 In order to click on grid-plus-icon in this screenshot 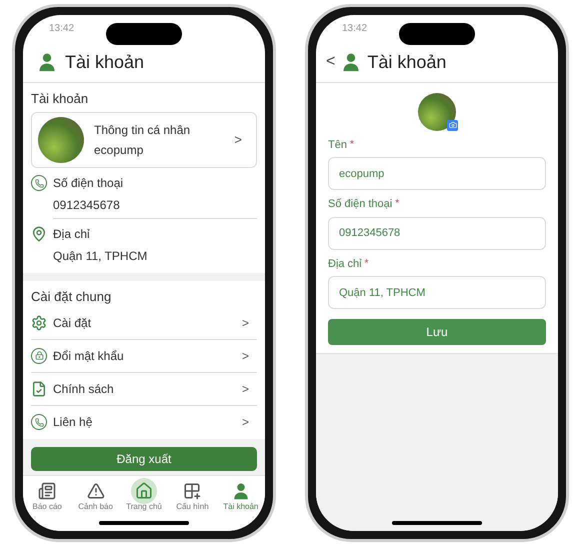, I will do `click(192, 491)`.